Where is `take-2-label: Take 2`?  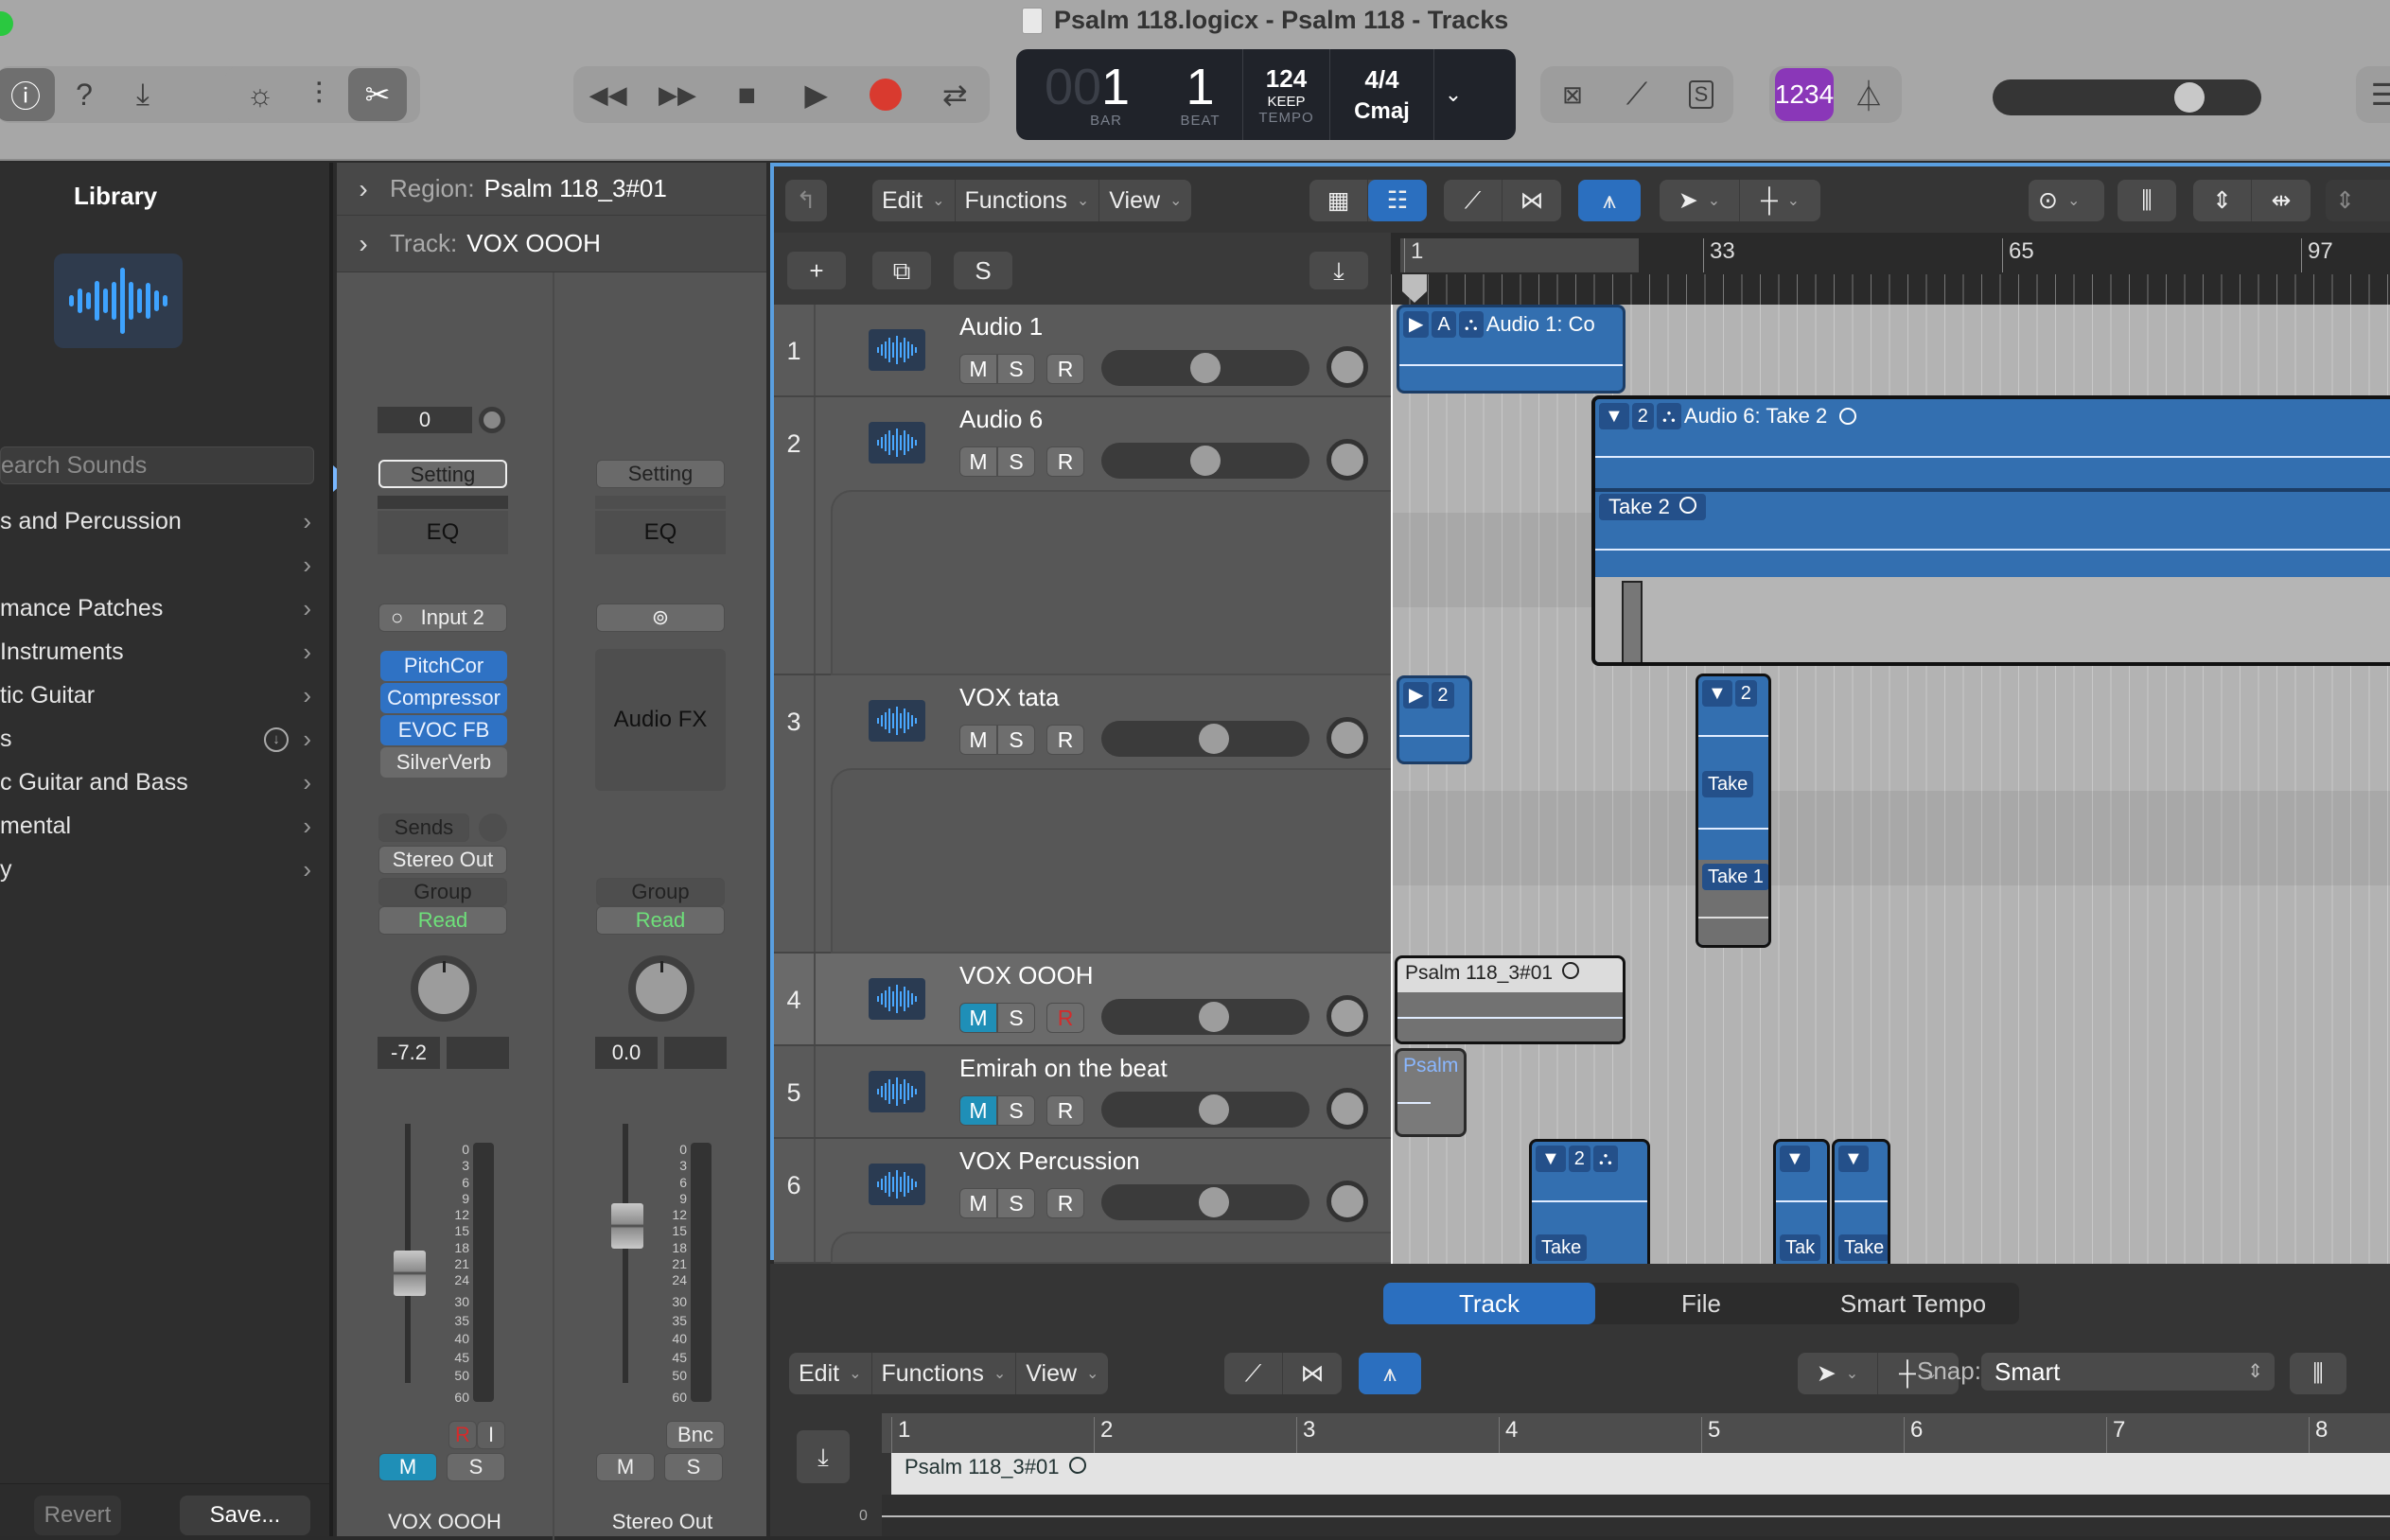 take-2-label: Take 2 is located at coordinates (1652, 507).